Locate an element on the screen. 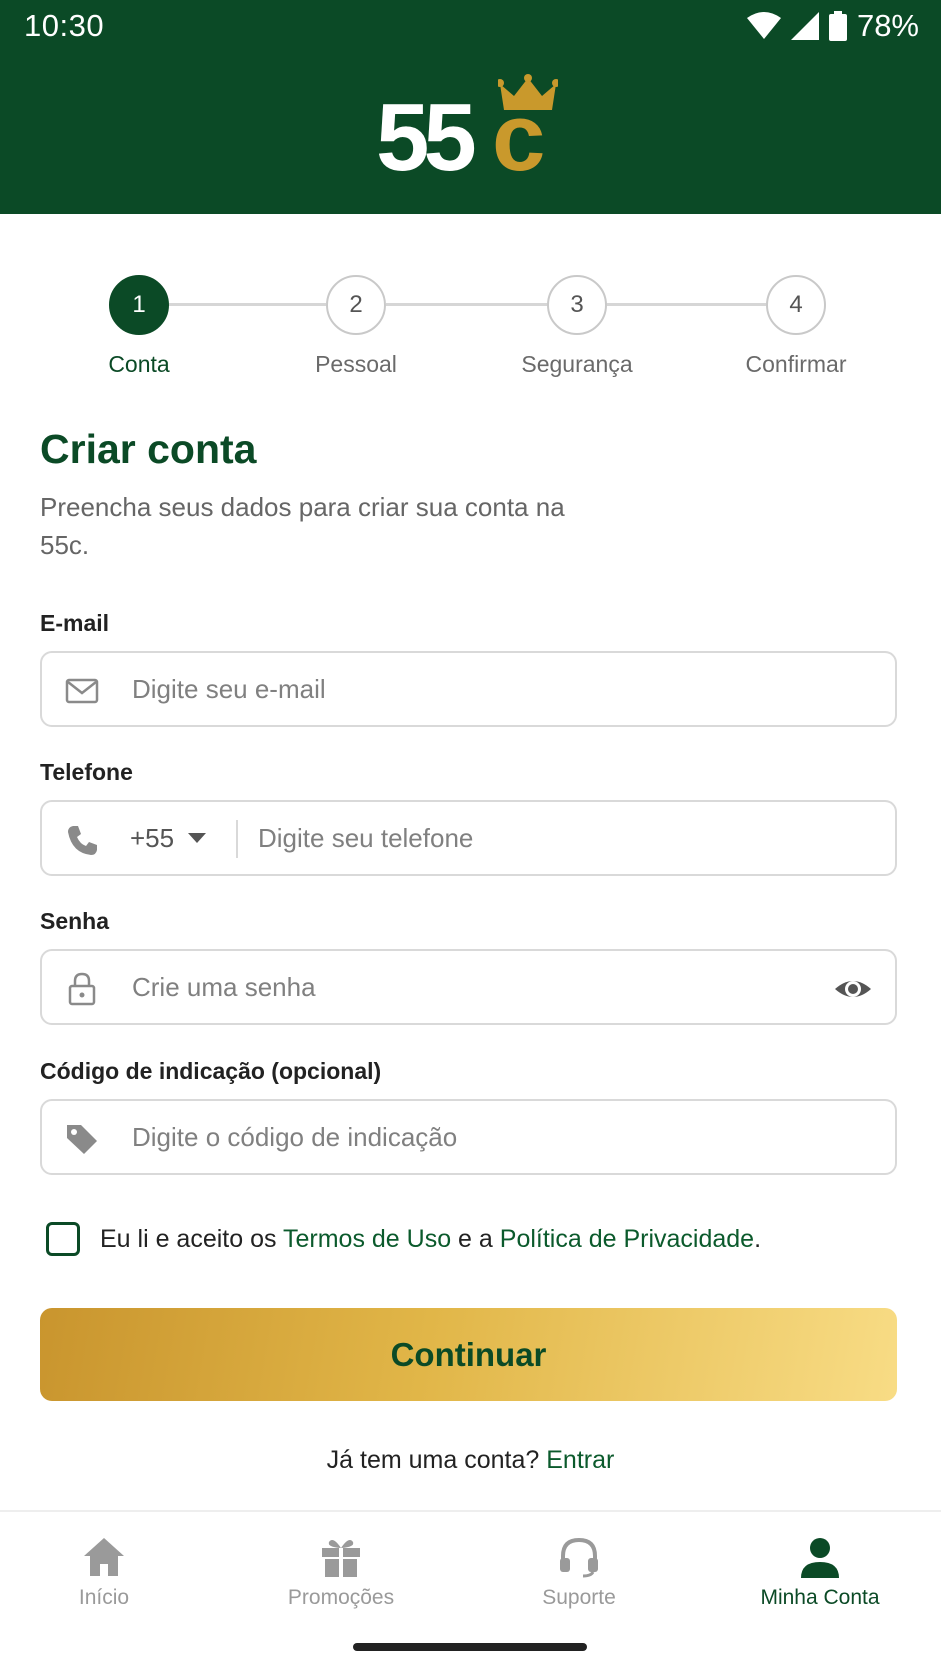 The width and height of the screenshot is (941, 1672). phone-divider is located at coordinates (237, 839).